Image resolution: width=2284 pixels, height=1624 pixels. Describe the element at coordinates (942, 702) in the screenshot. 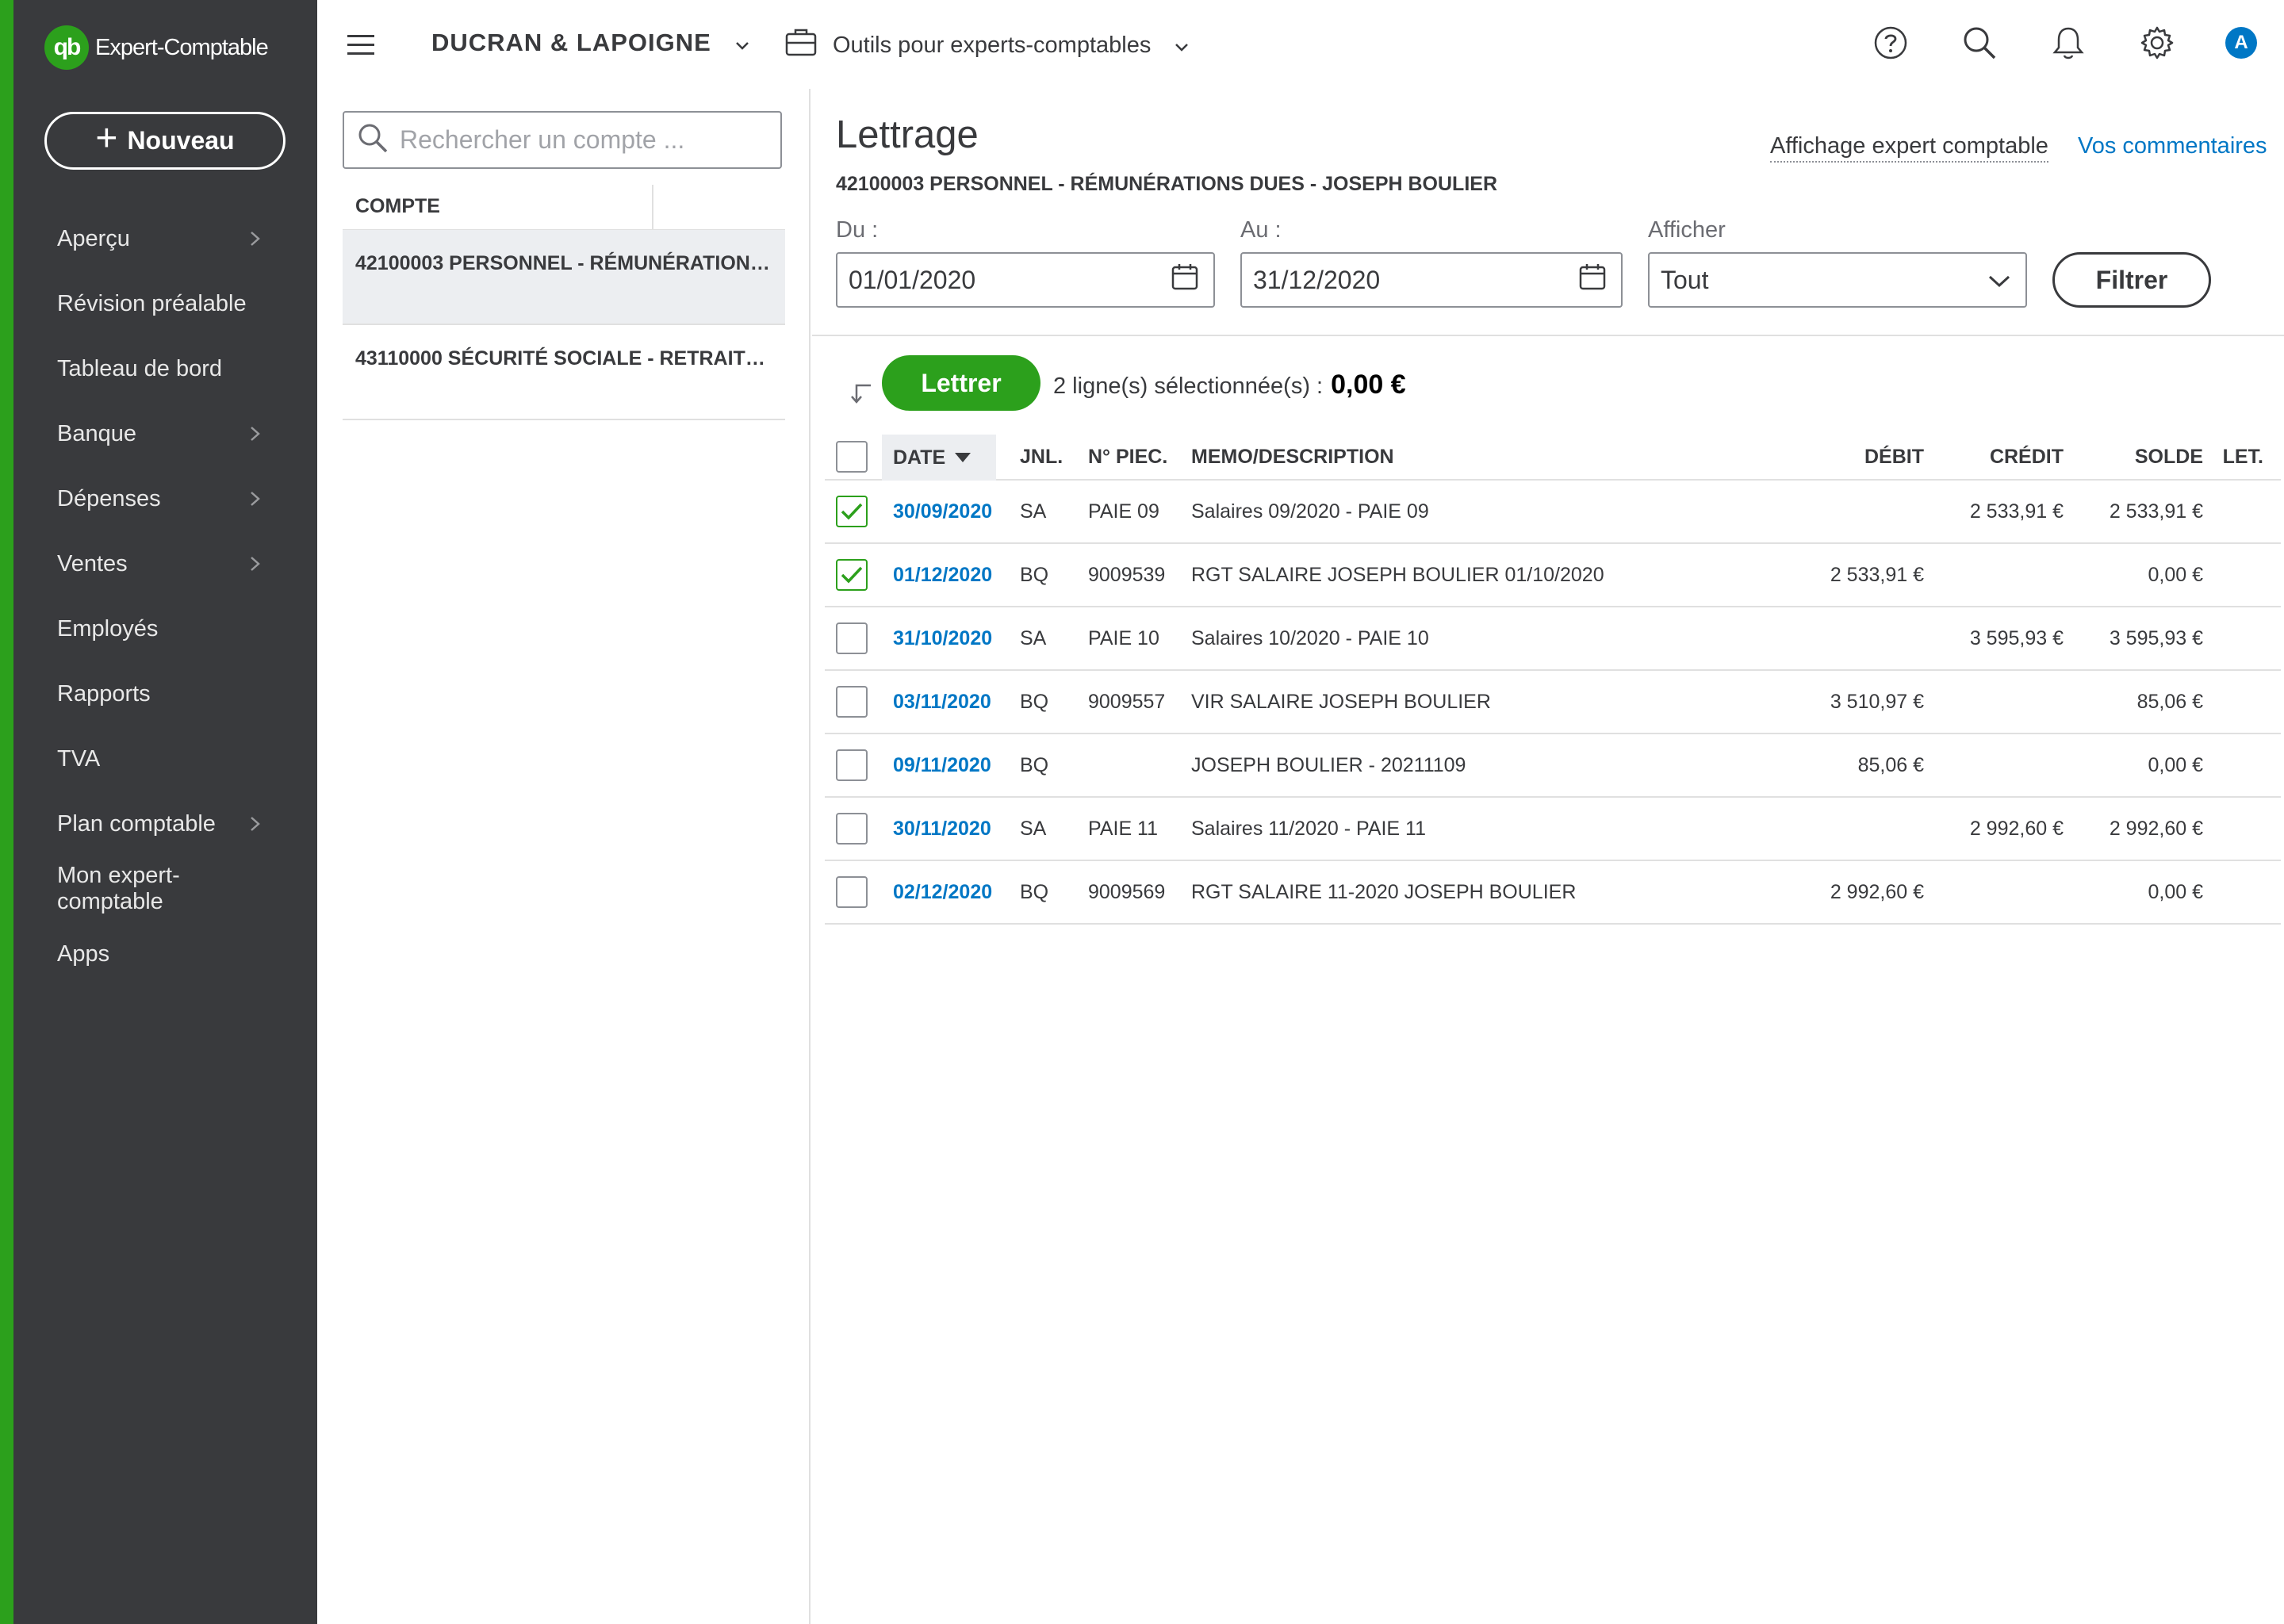

I see `row-date-link: 03/11/2020` at that location.